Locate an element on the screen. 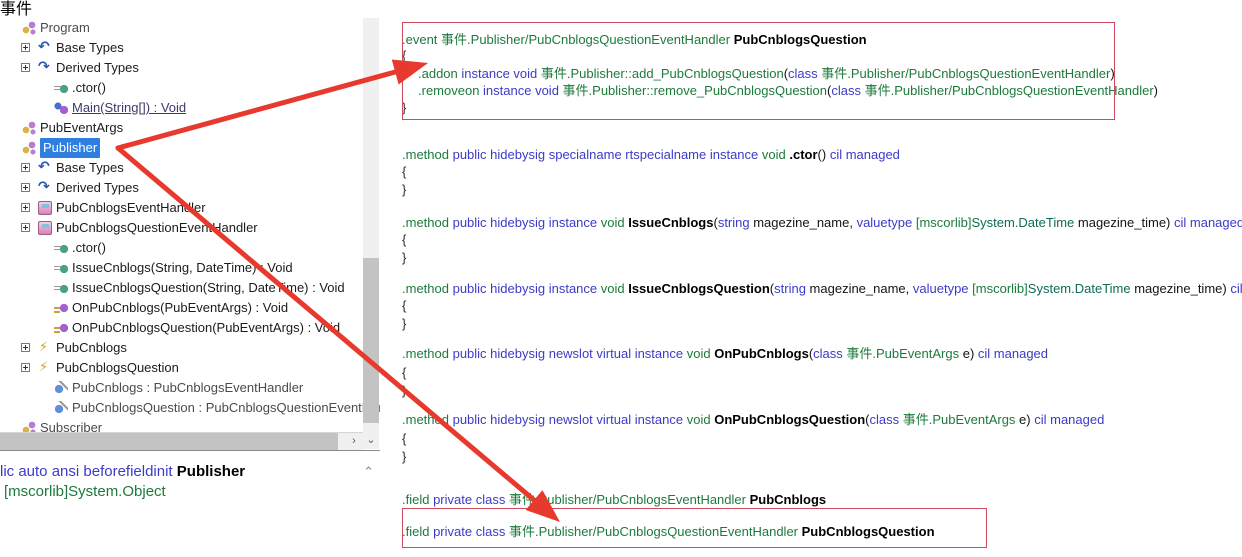 The width and height of the screenshot is (1242, 557). il-token: IssueCnblogs is located at coordinates (671, 222).